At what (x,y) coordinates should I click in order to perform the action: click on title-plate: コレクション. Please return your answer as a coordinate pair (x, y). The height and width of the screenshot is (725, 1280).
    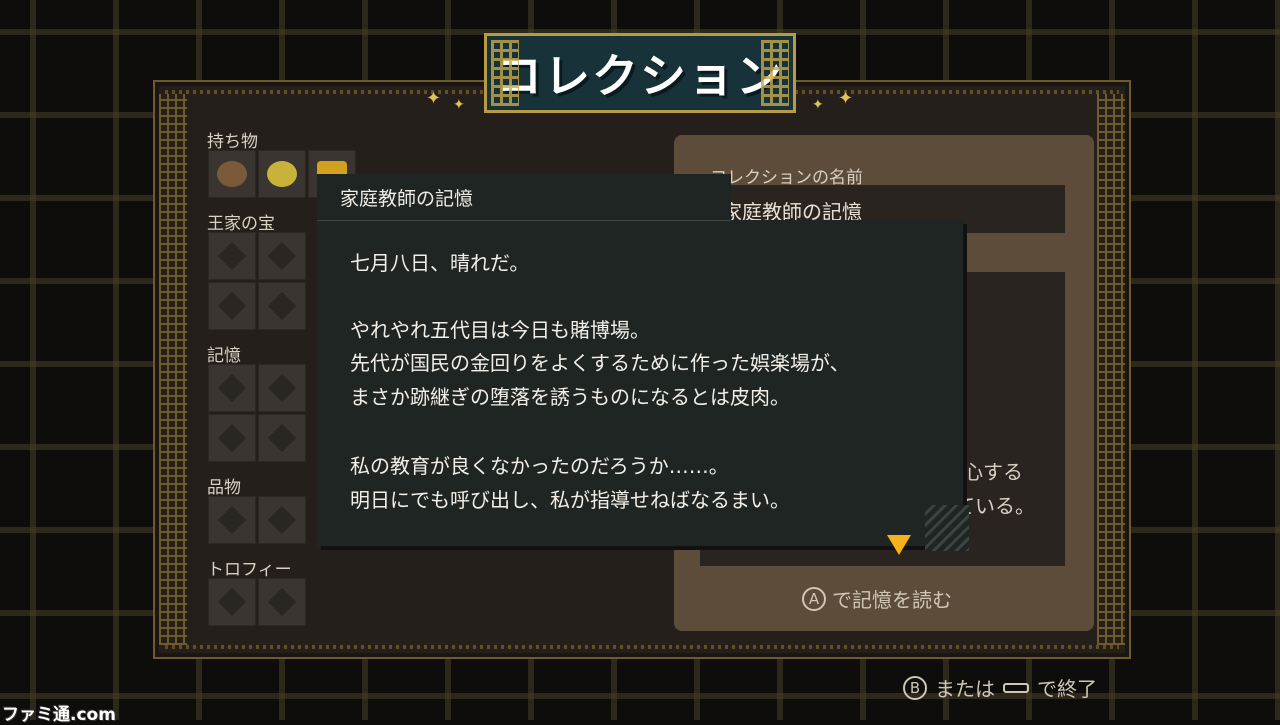
    Looking at the image, I should click on (640, 73).